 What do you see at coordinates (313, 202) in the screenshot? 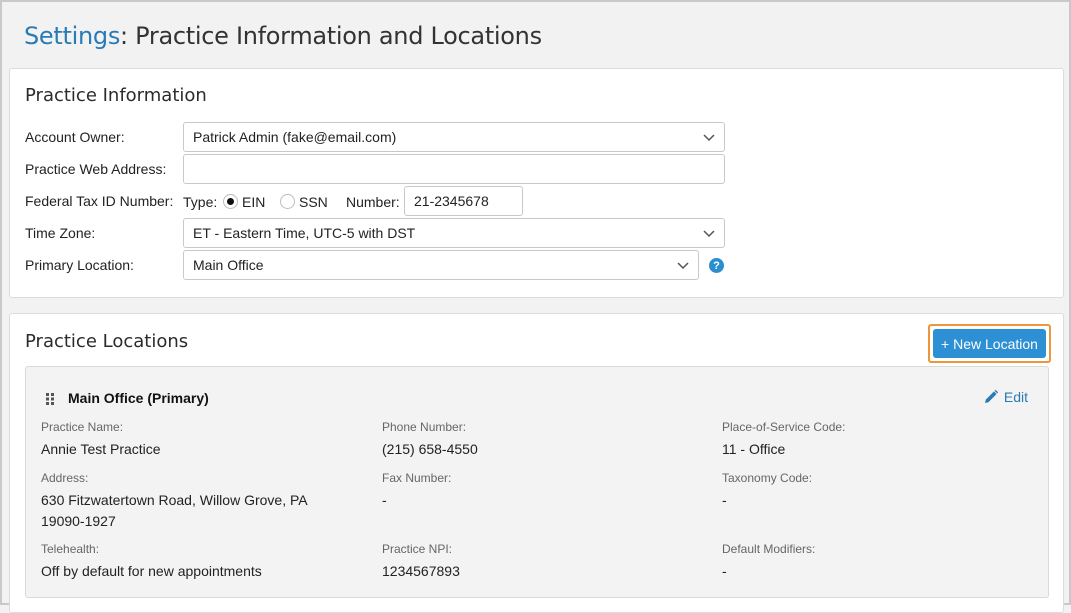
I see `ssn-radio-label: SSN` at bounding box center [313, 202].